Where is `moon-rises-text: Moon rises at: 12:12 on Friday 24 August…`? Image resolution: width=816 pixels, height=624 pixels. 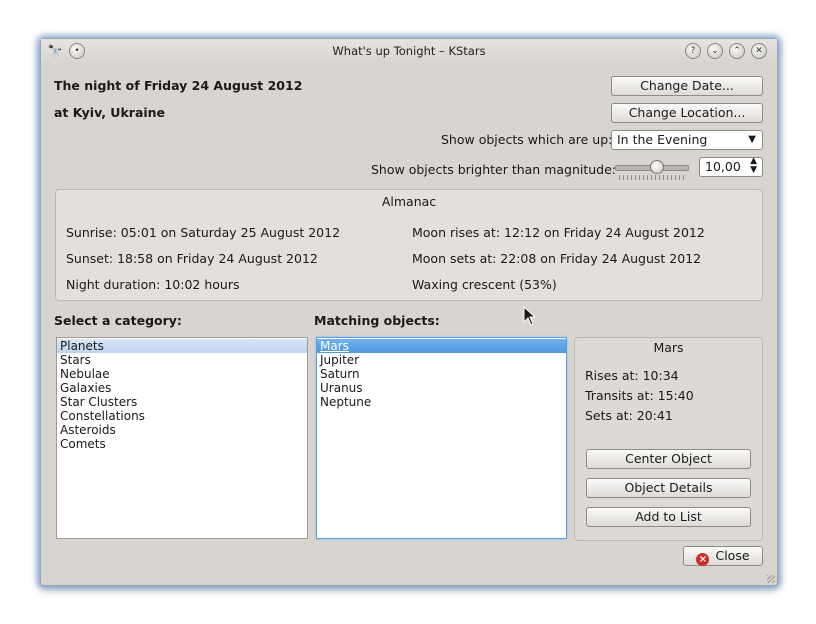 moon-rises-text: Moon rises at: 12:12 on Friday 24 August… is located at coordinates (558, 232).